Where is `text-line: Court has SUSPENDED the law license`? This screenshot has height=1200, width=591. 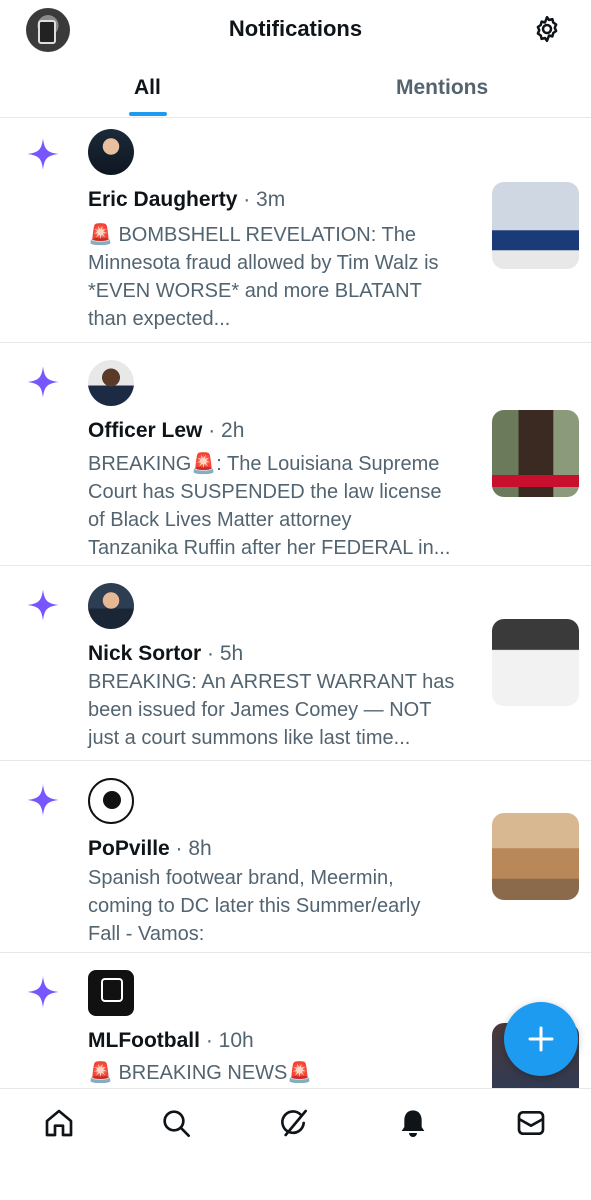
text-line: Court has SUSPENDED the law license is located at coordinates (265, 492).